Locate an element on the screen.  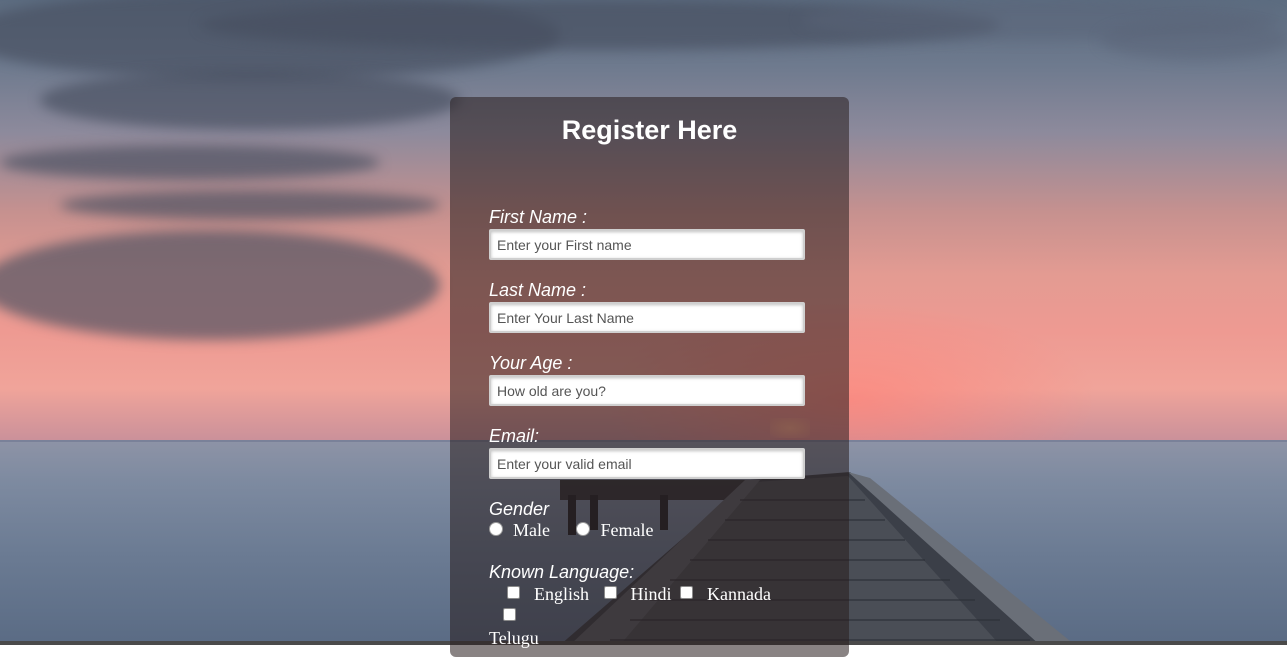
kannada-label: Kannada is located at coordinates (739, 594).